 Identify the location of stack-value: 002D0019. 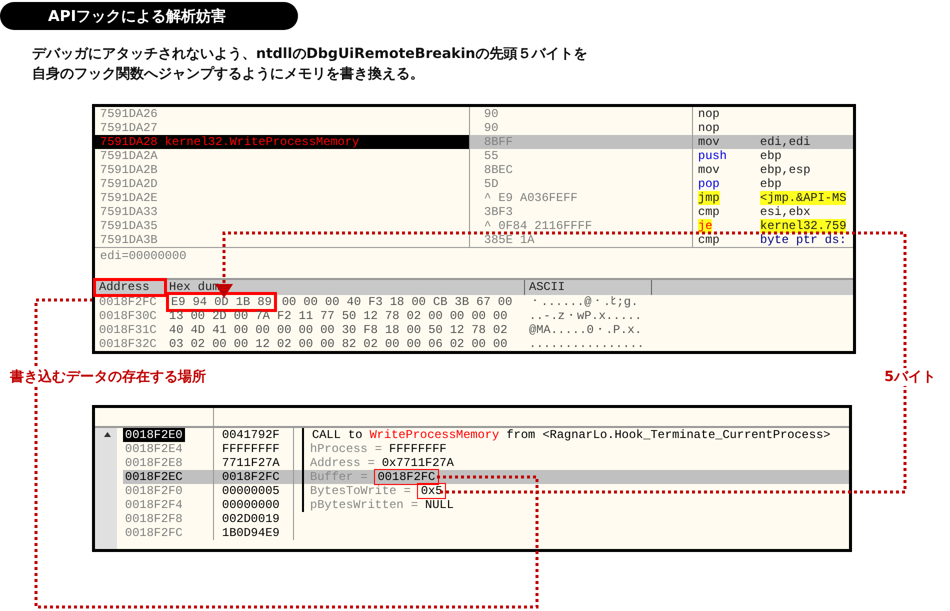
(254, 519).